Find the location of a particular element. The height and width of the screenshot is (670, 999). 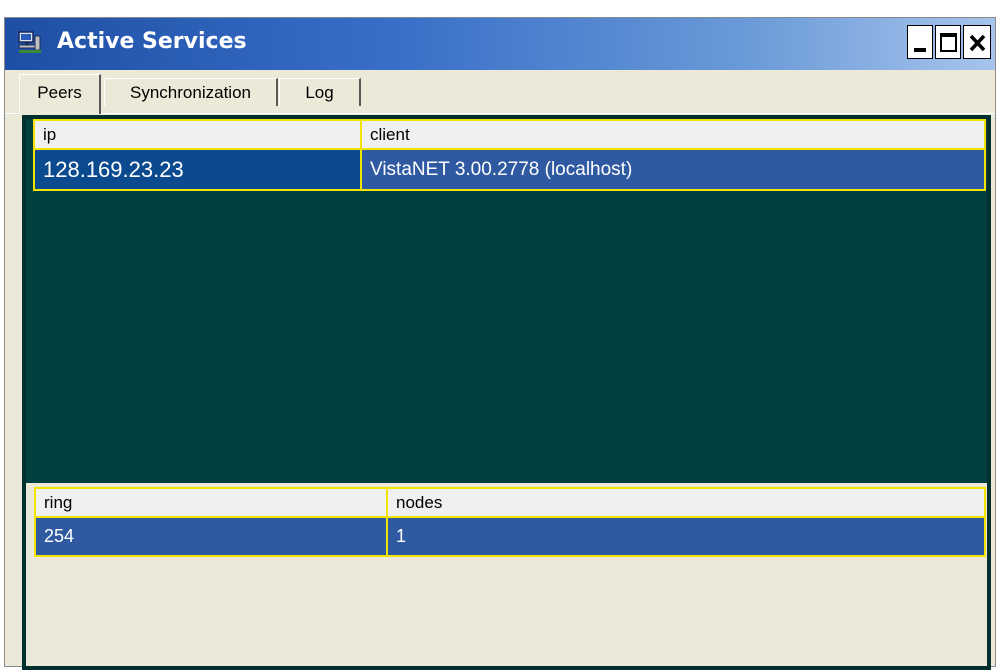

peer-client-cell: VistaNET 3.00.2778 (localhost) is located at coordinates (673, 169).